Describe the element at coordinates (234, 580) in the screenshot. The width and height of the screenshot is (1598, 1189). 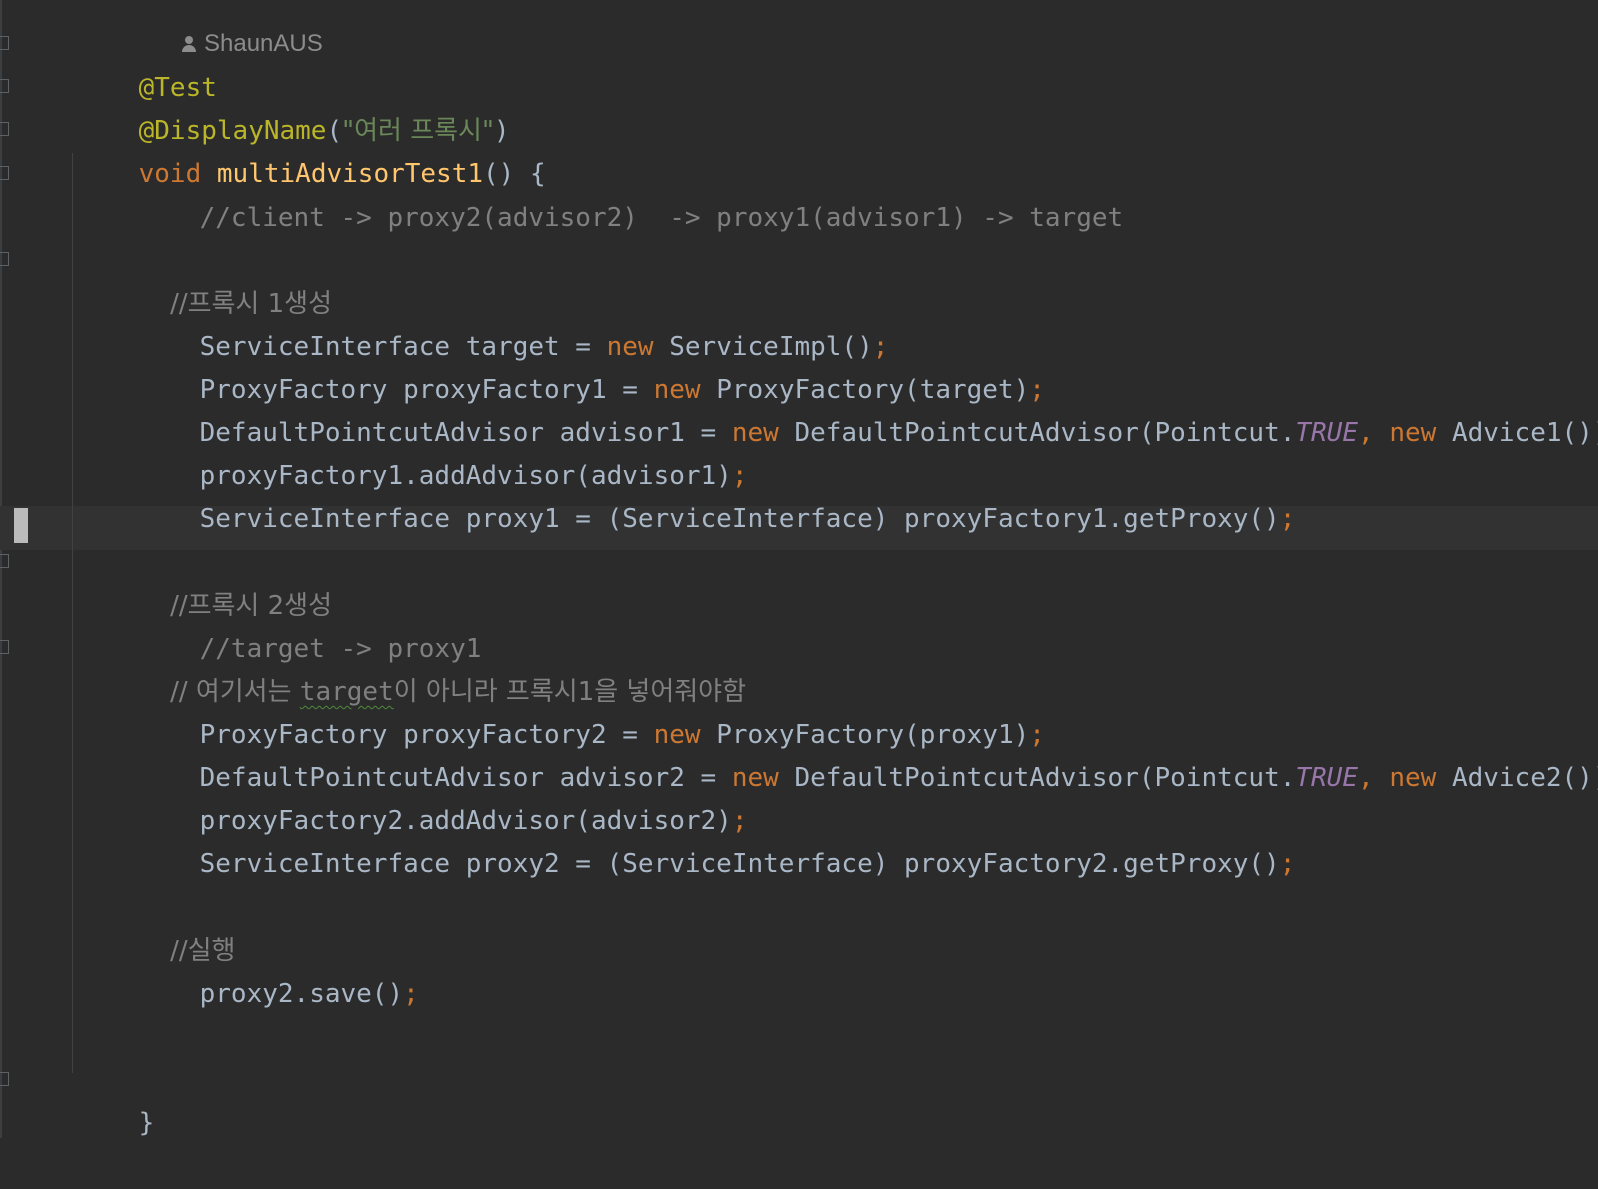
I see `code-line: //프록시 2생성` at that location.